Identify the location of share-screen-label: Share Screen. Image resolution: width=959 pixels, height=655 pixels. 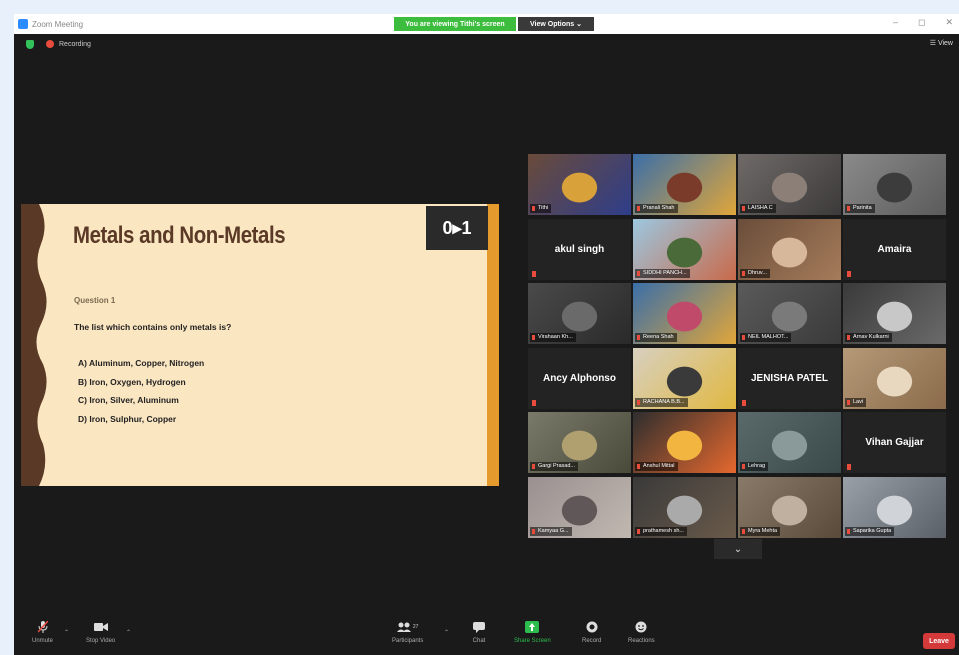
(532, 641).